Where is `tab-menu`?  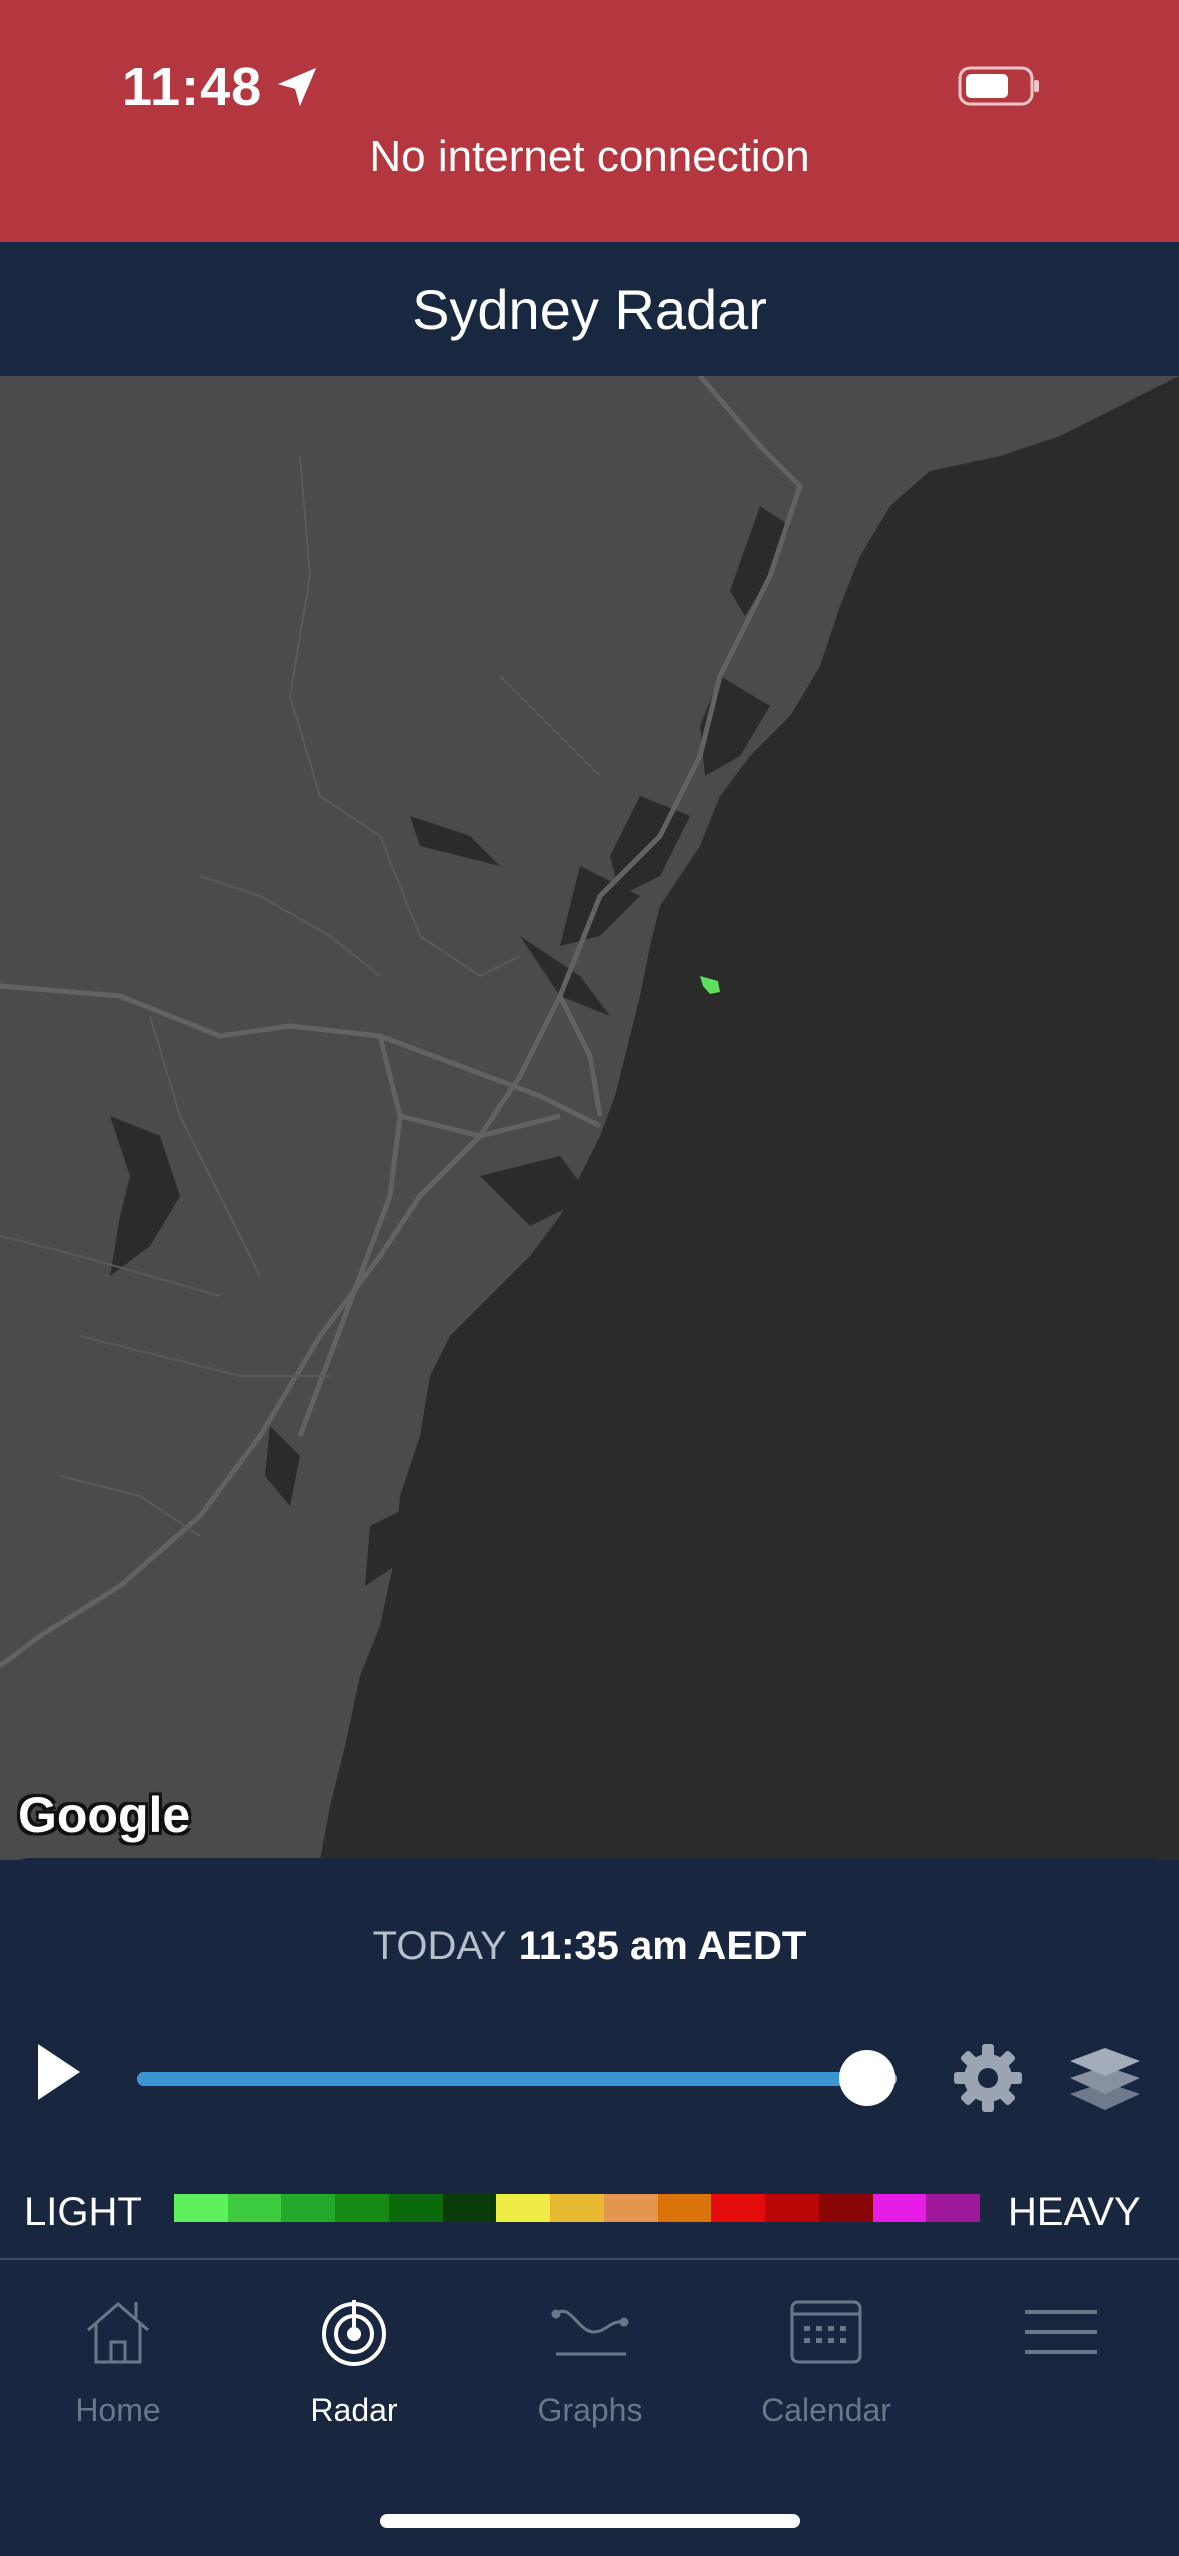 tab-menu is located at coordinates (1061, 2342).